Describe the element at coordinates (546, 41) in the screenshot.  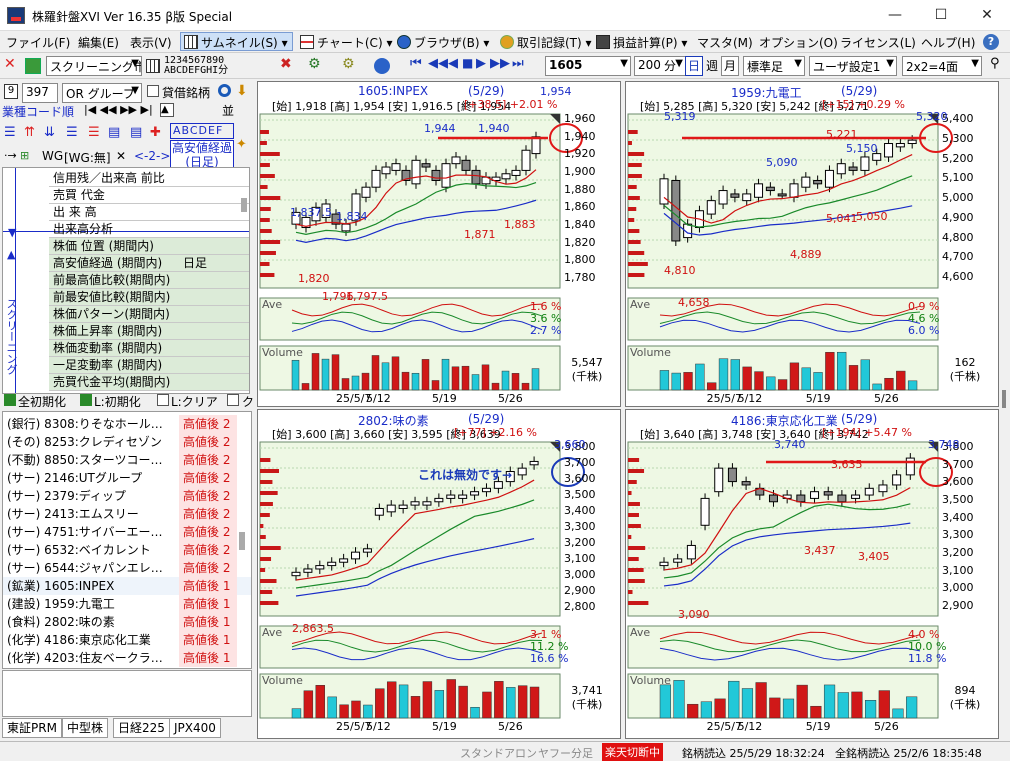
I see `menu-trade-record: 取引記録(T) ▾` at that location.